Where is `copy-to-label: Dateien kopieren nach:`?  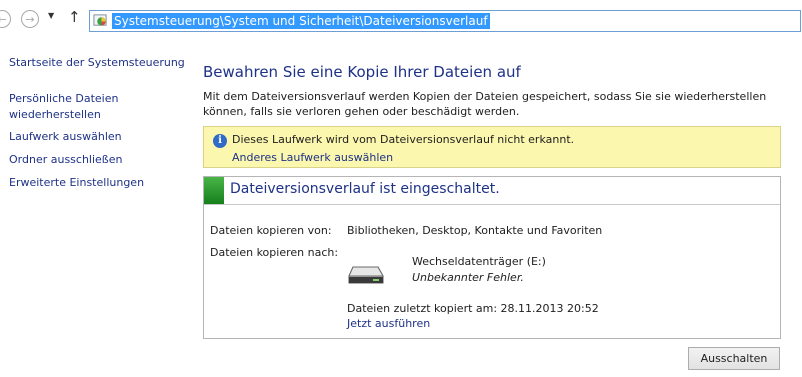 copy-to-label: Dateien kopieren nach: is located at coordinates (274, 252).